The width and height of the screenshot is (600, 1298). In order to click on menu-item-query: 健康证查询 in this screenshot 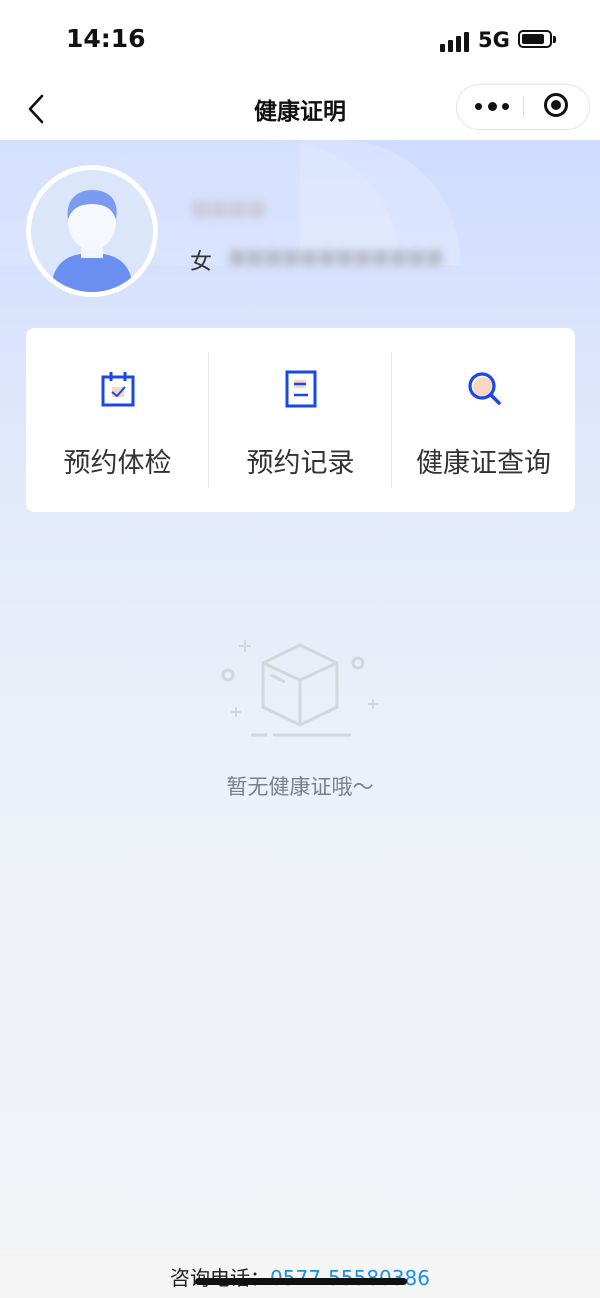, I will do `click(483, 420)`.